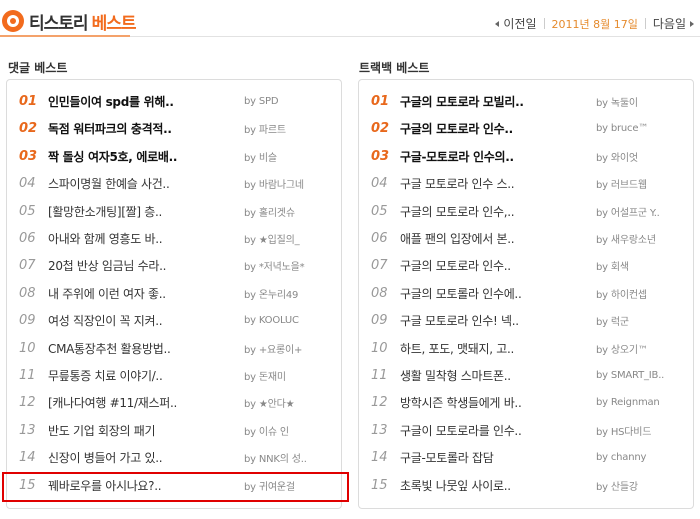 The width and height of the screenshot is (700, 519). What do you see at coordinates (379, 321) in the screenshot?
I see `rank-number: 09` at bounding box center [379, 321].